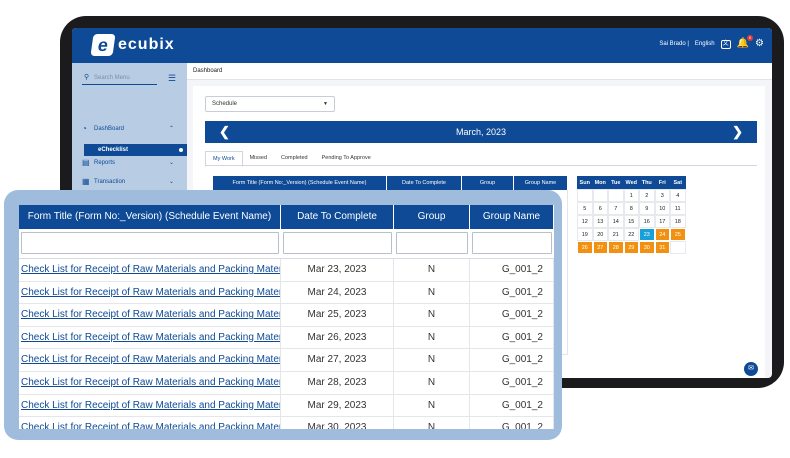 The image size is (790, 458). What do you see at coordinates (135, 150) in the screenshot?
I see `sidebar-item-echecklist: eChecklist` at bounding box center [135, 150].